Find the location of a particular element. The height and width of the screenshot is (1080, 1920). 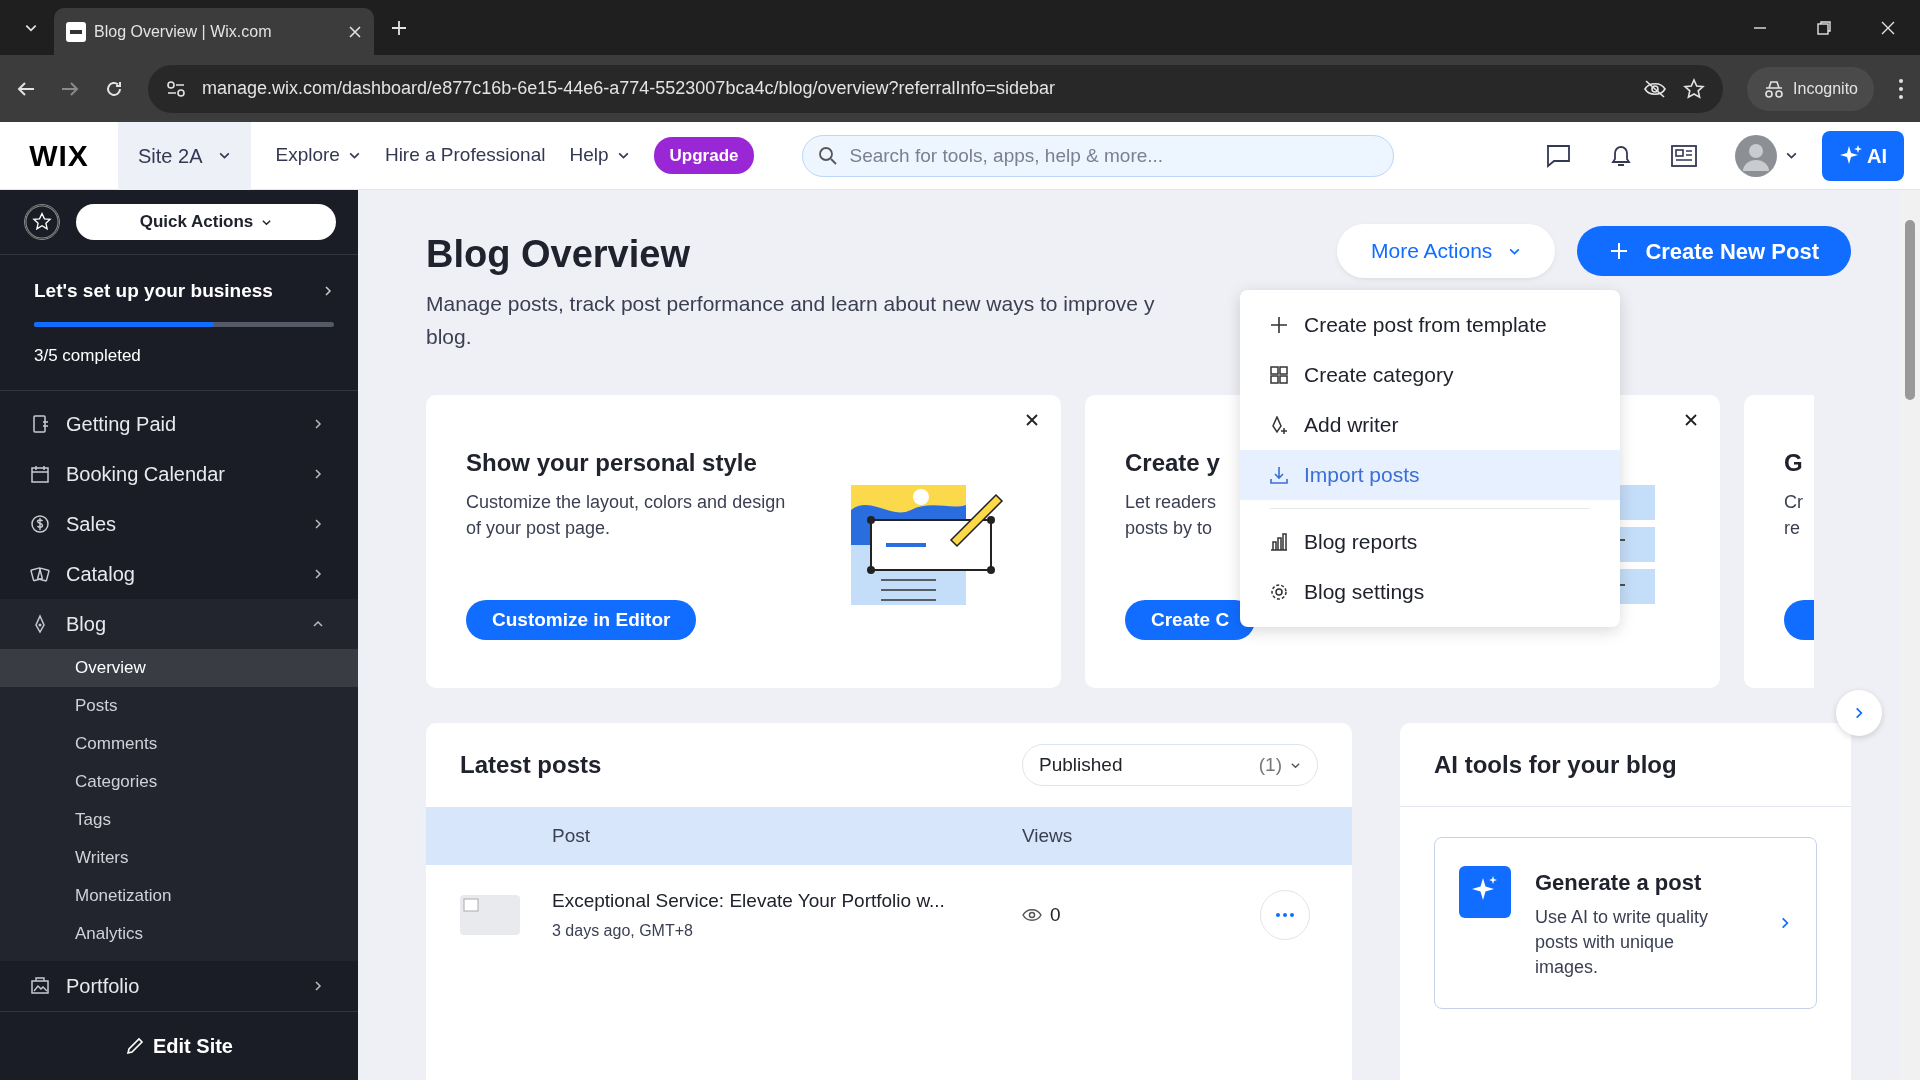

sidebar-subitem: Analytics is located at coordinates (179, 934).